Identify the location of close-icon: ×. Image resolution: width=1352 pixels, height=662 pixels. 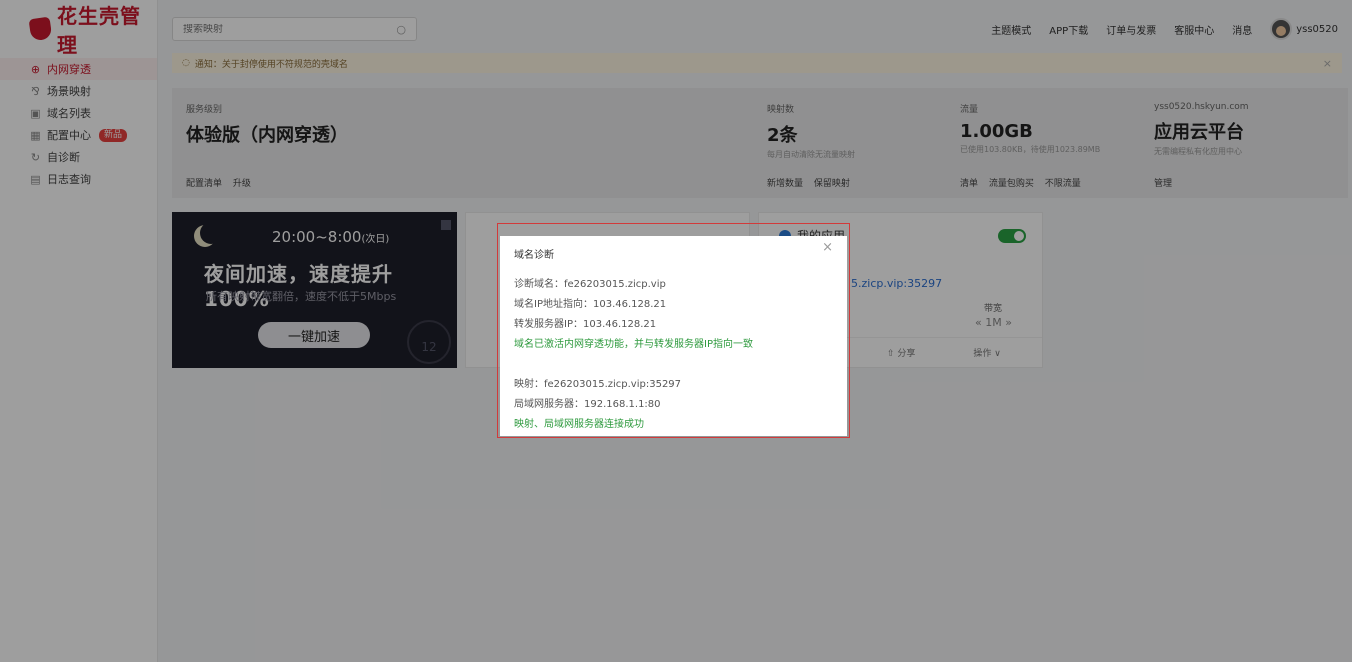
(827, 247).